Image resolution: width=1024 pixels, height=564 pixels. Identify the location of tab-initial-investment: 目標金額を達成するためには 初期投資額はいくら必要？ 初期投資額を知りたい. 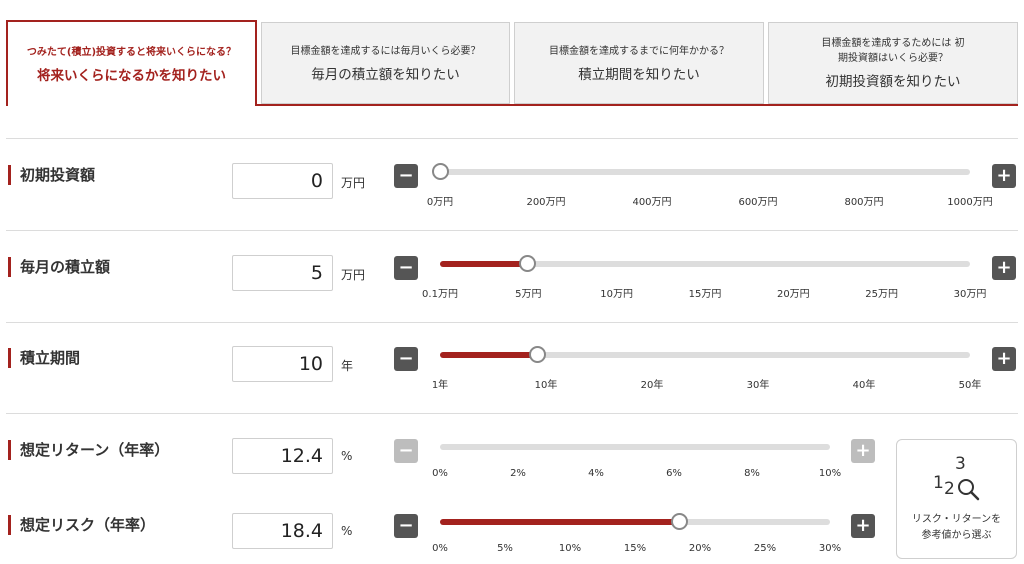
(893, 63).